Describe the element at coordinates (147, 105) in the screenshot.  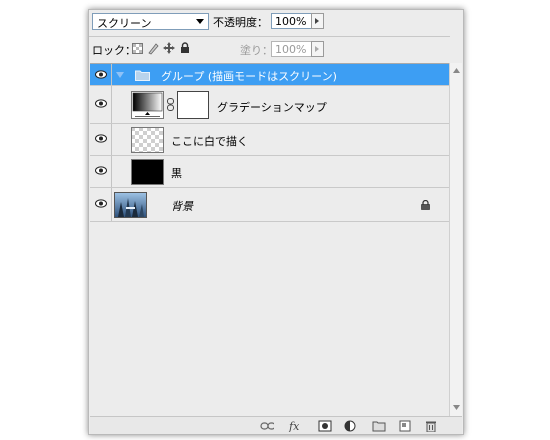
I see `gradient-map-thumbnail` at that location.